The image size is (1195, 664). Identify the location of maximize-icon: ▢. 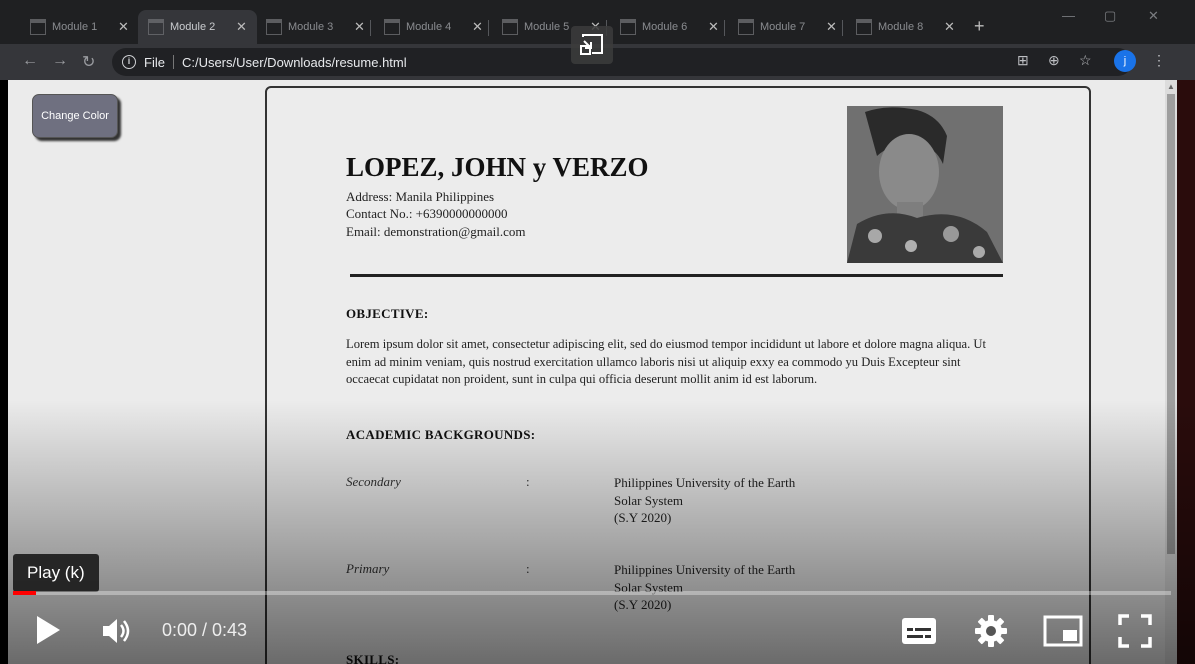
(1110, 16).